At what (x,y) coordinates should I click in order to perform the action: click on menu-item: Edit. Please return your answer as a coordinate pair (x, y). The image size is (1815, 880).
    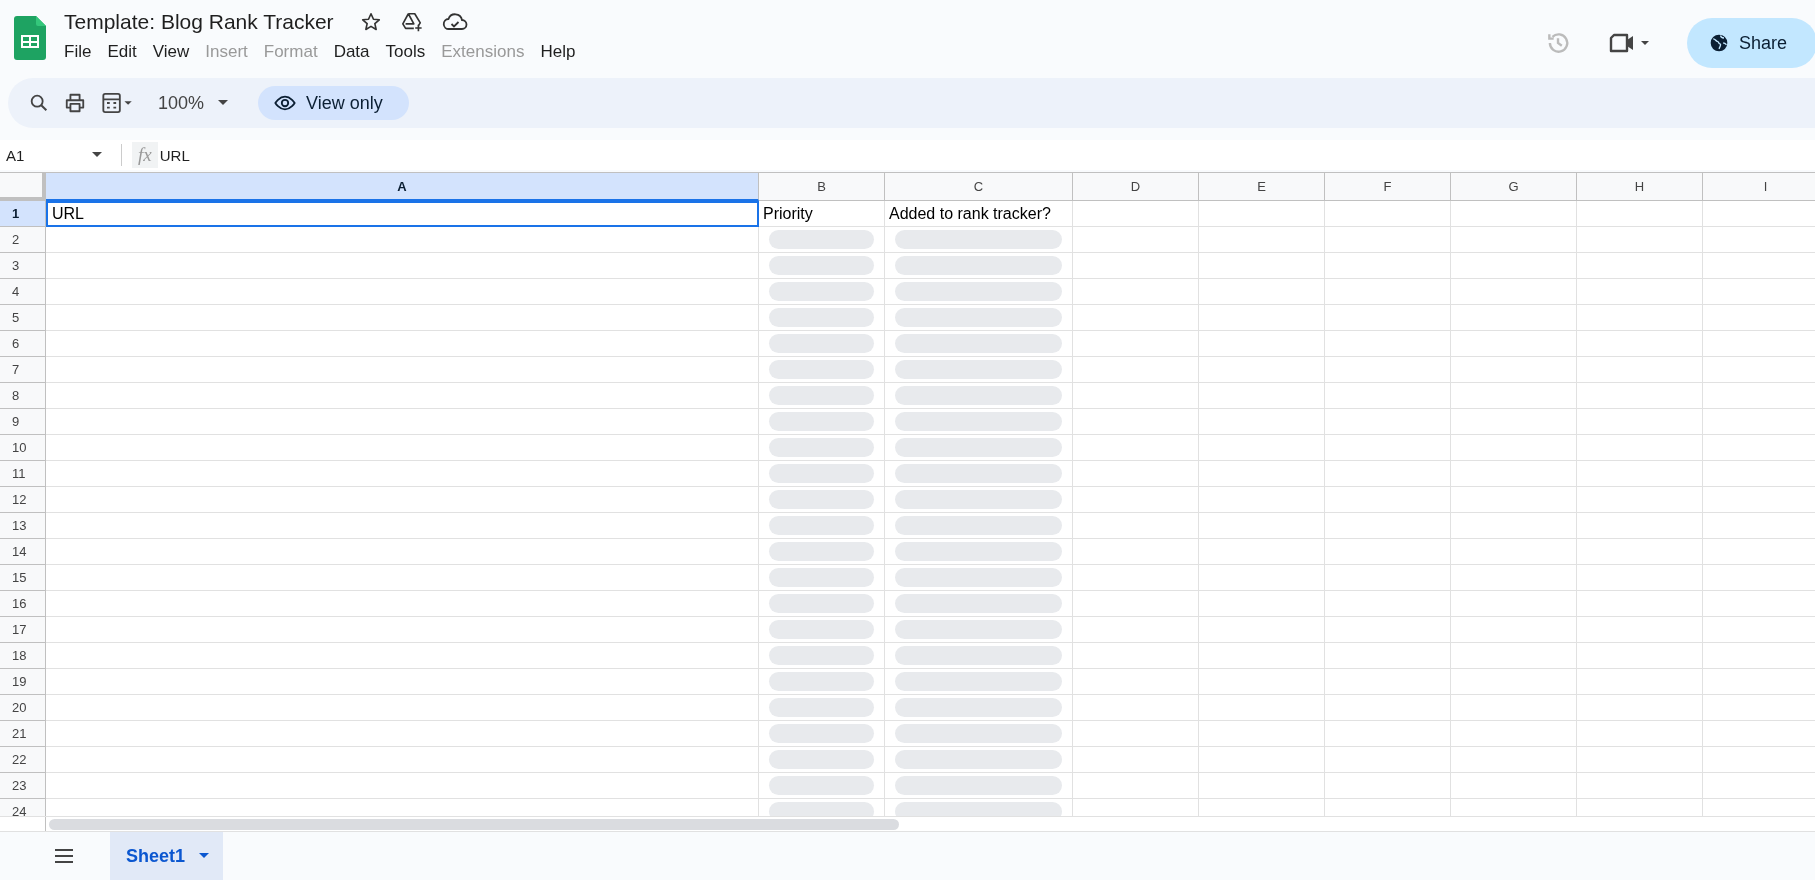
    Looking at the image, I should click on (122, 52).